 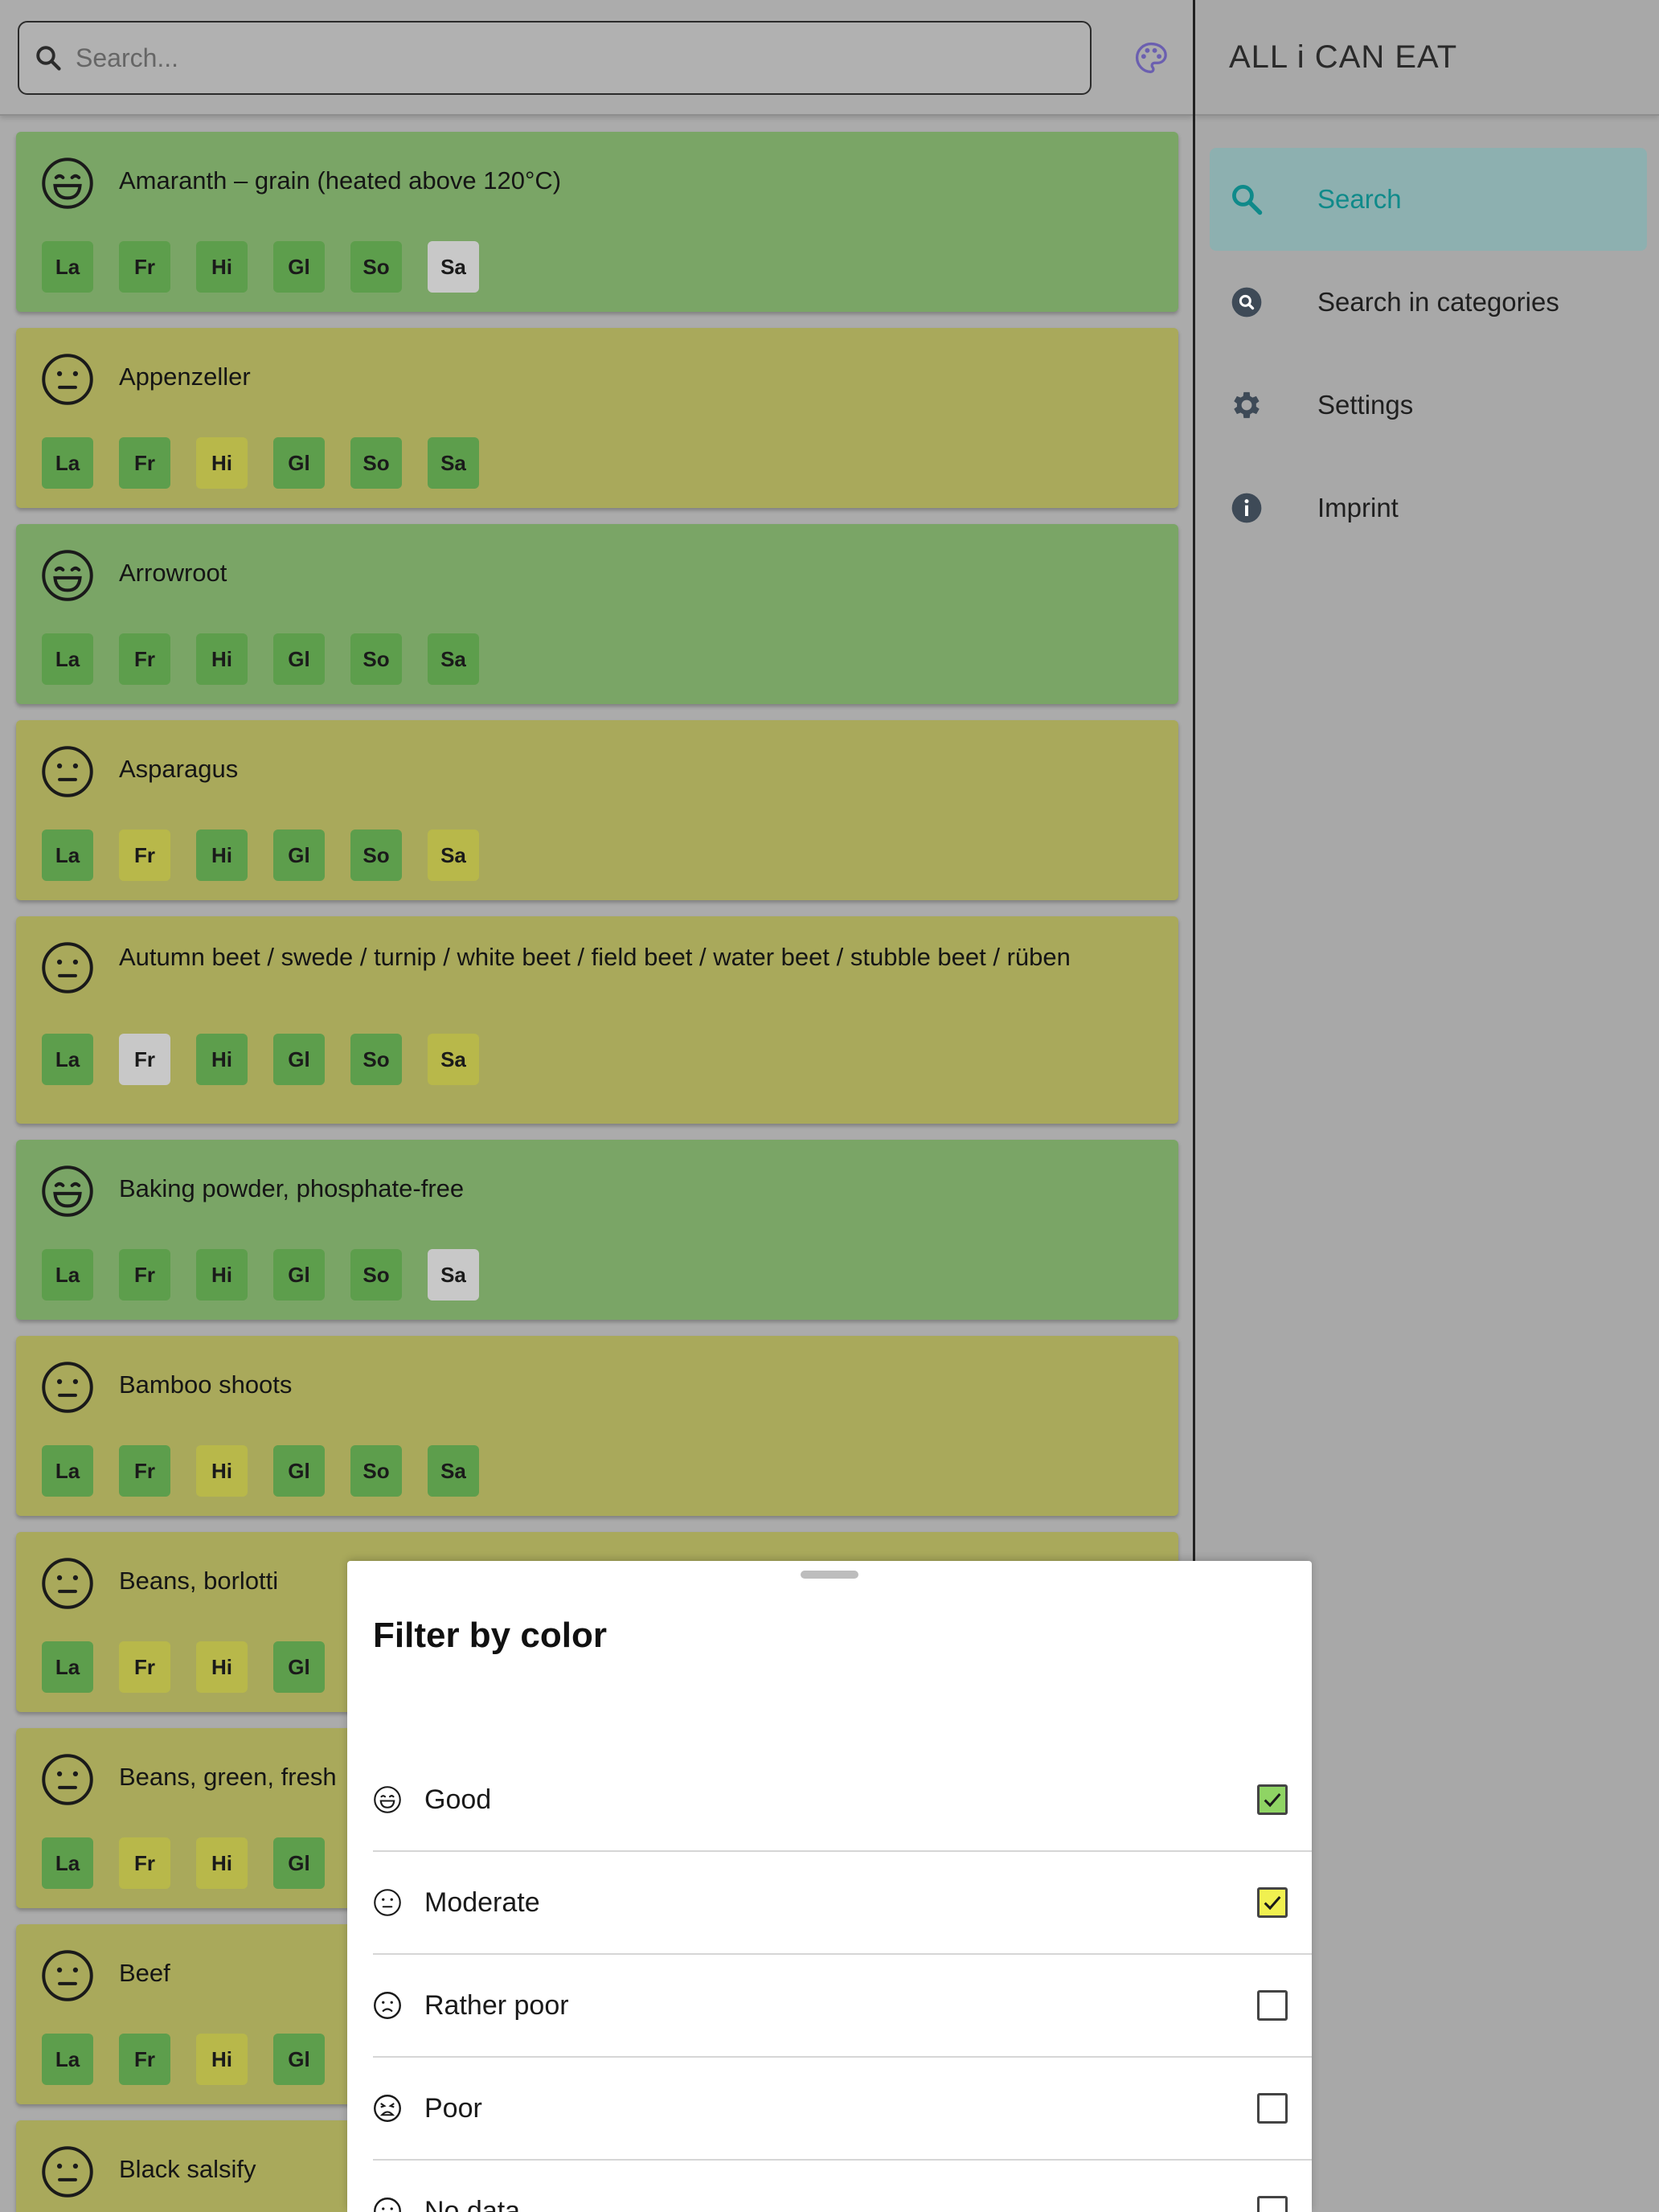 What do you see at coordinates (48, 58) in the screenshot?
I see `search-icon` at bounding box center [48, 58].